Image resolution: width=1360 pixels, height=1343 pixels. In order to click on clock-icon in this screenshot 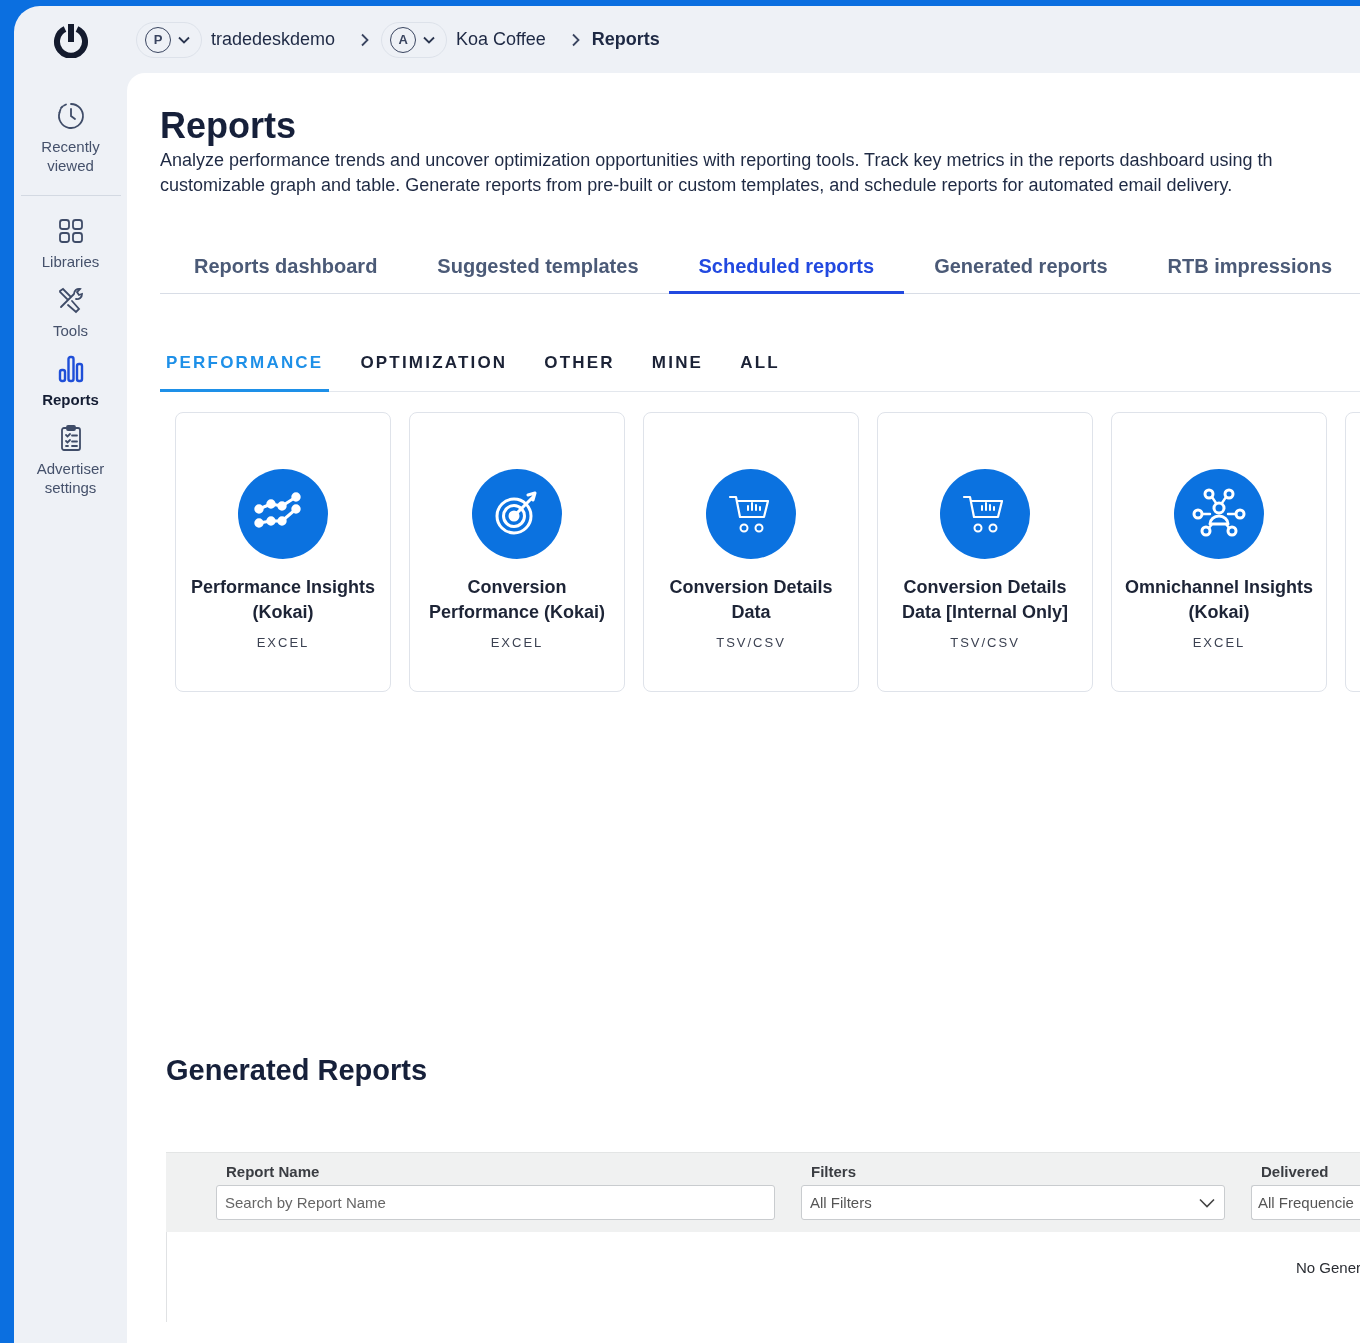, I will do `click(70, 116)`.